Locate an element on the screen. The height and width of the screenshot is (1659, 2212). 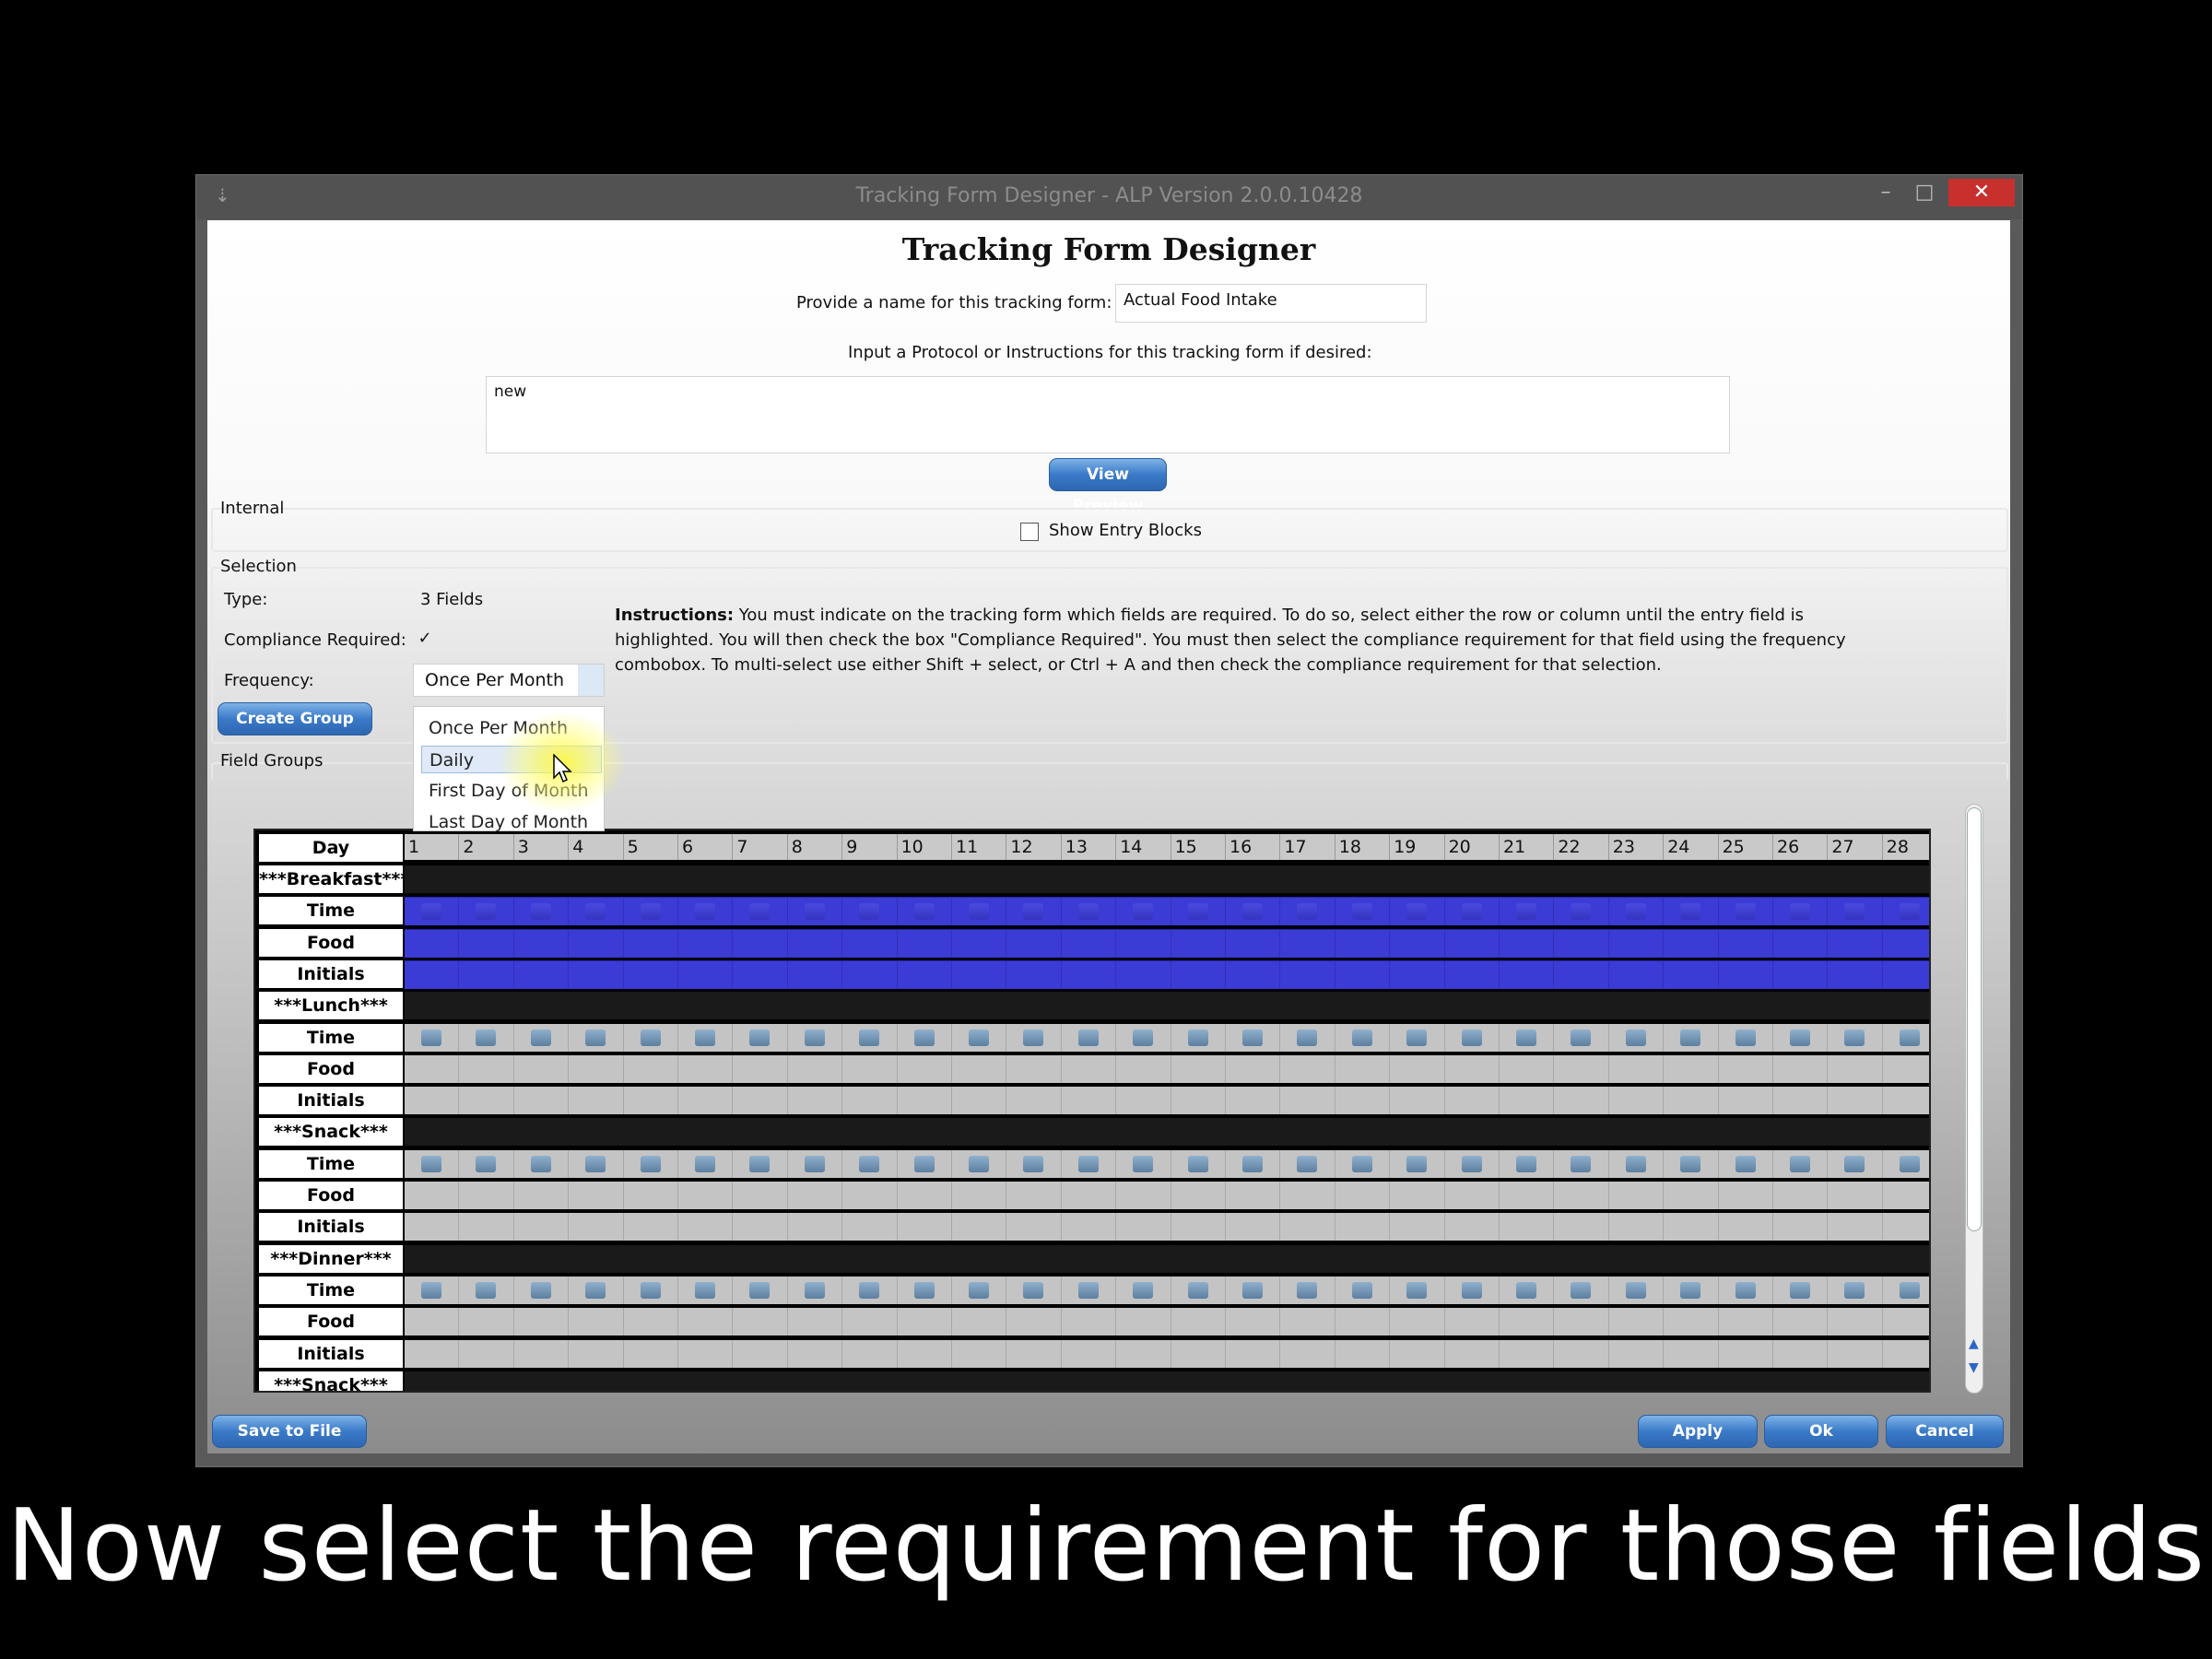
day-column-header: 9 is located at coordinates (870, 847).